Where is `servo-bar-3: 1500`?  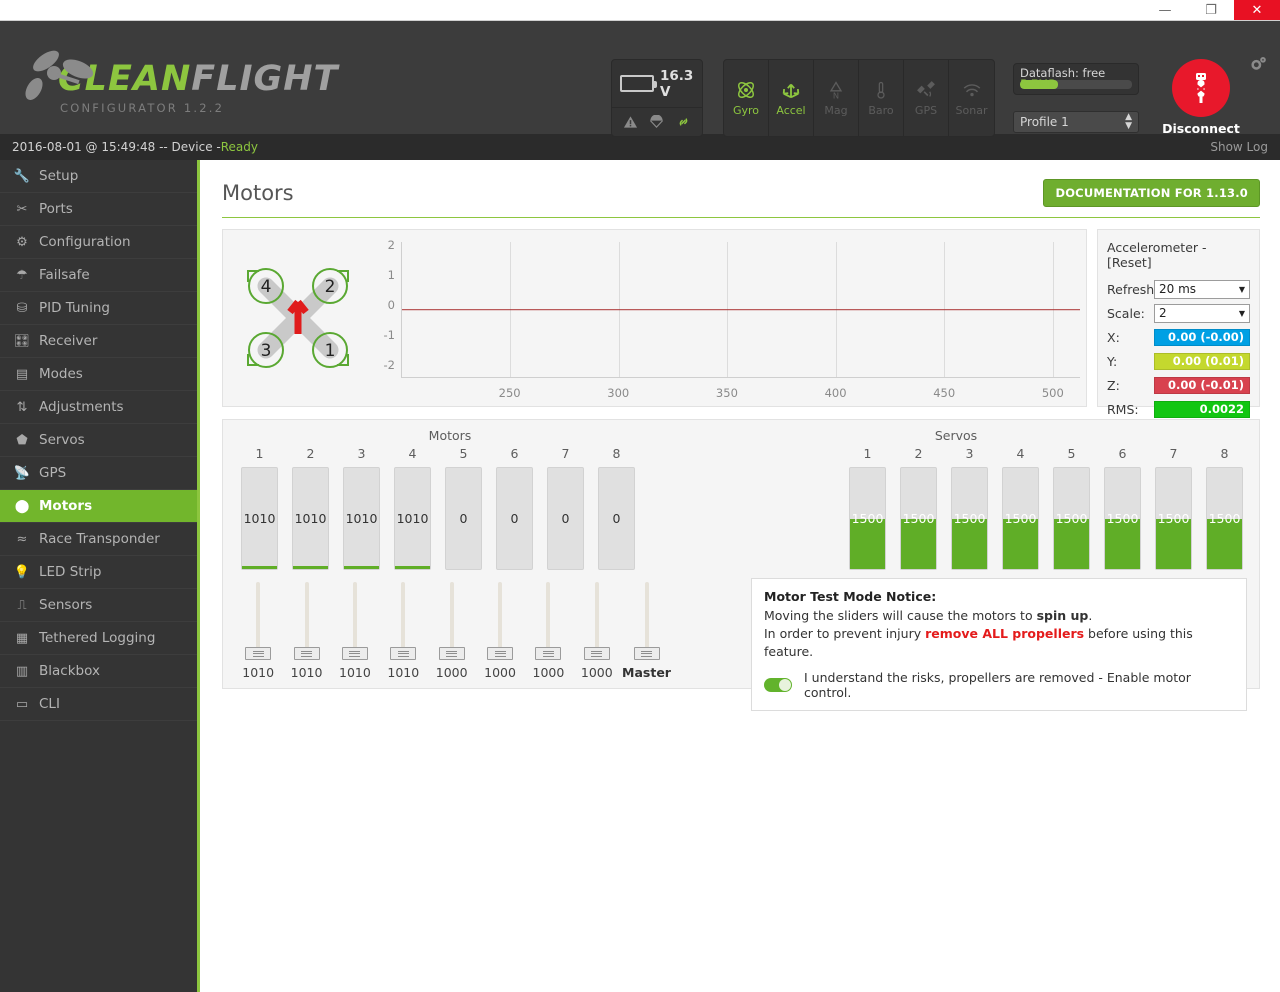 servo-bar-3: 1500 is located at coordinates (969, 518).